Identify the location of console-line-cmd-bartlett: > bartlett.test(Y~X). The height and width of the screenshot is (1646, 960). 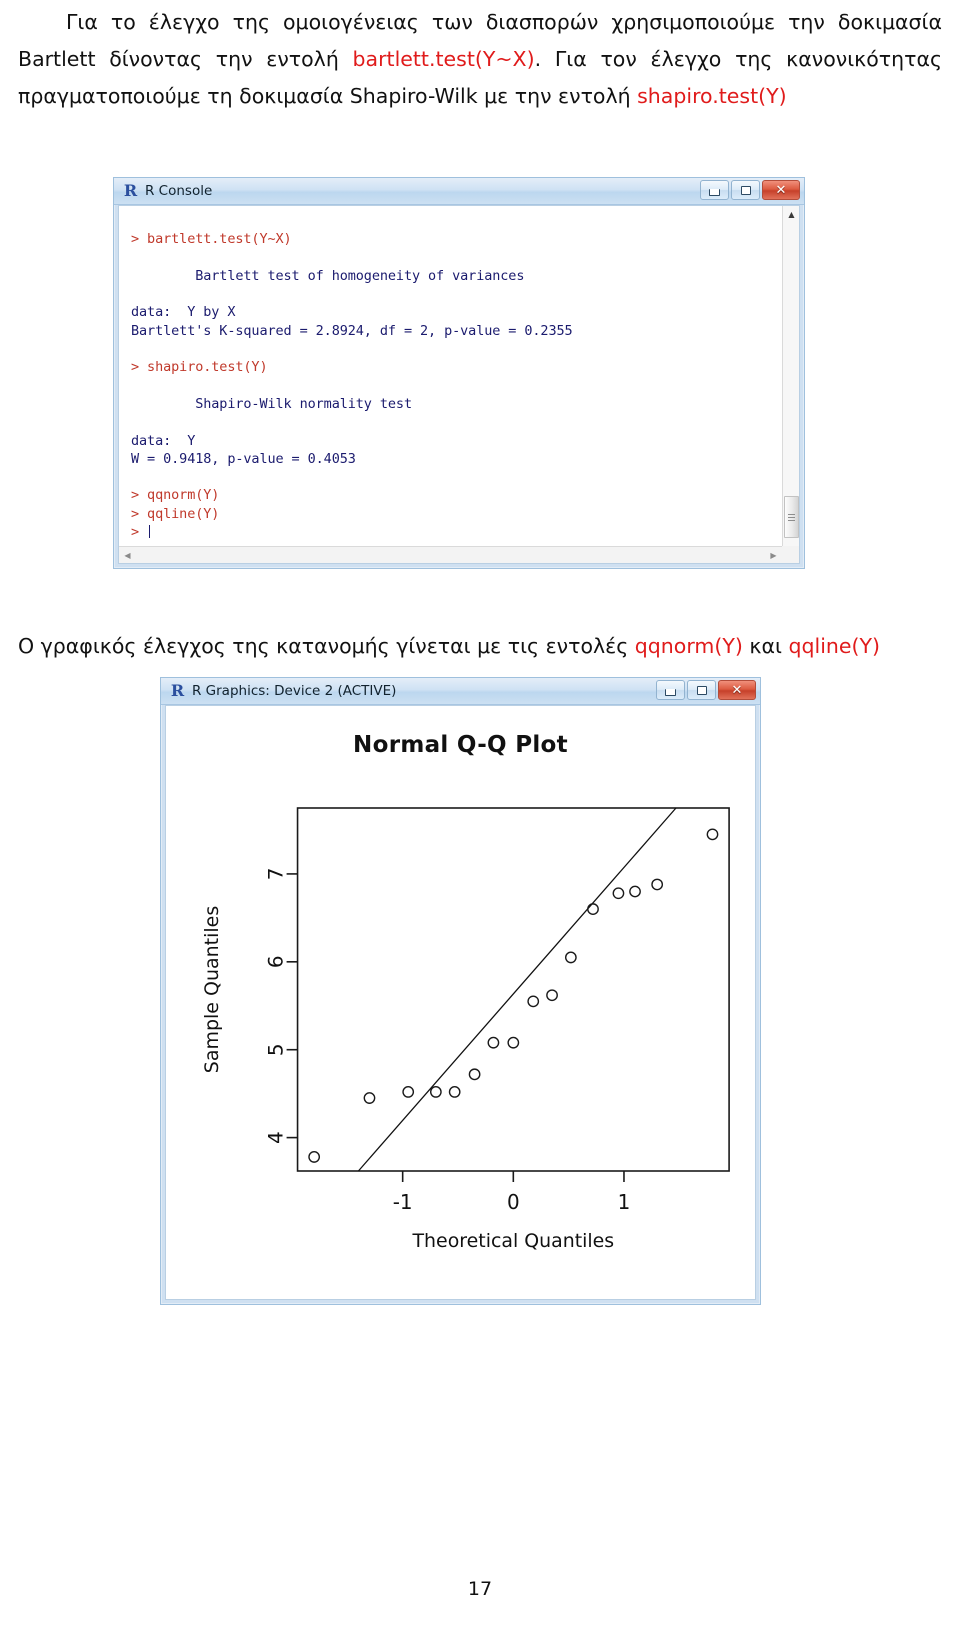
(211, 239).